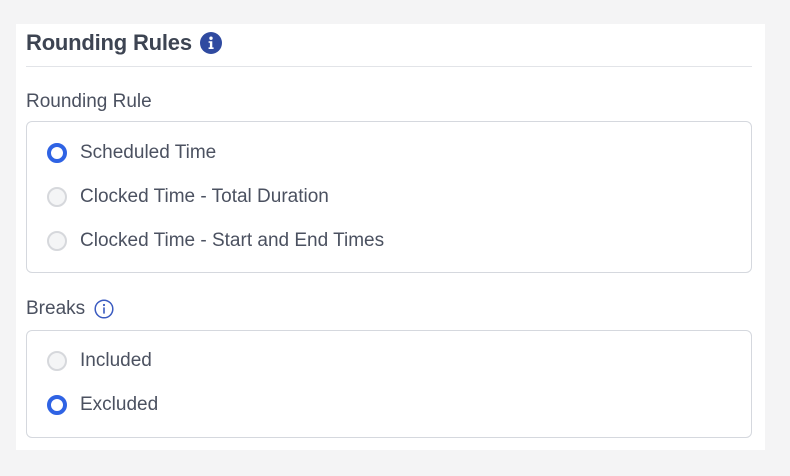  I want to click on breaks-label: Breaks, so click(70, 309).